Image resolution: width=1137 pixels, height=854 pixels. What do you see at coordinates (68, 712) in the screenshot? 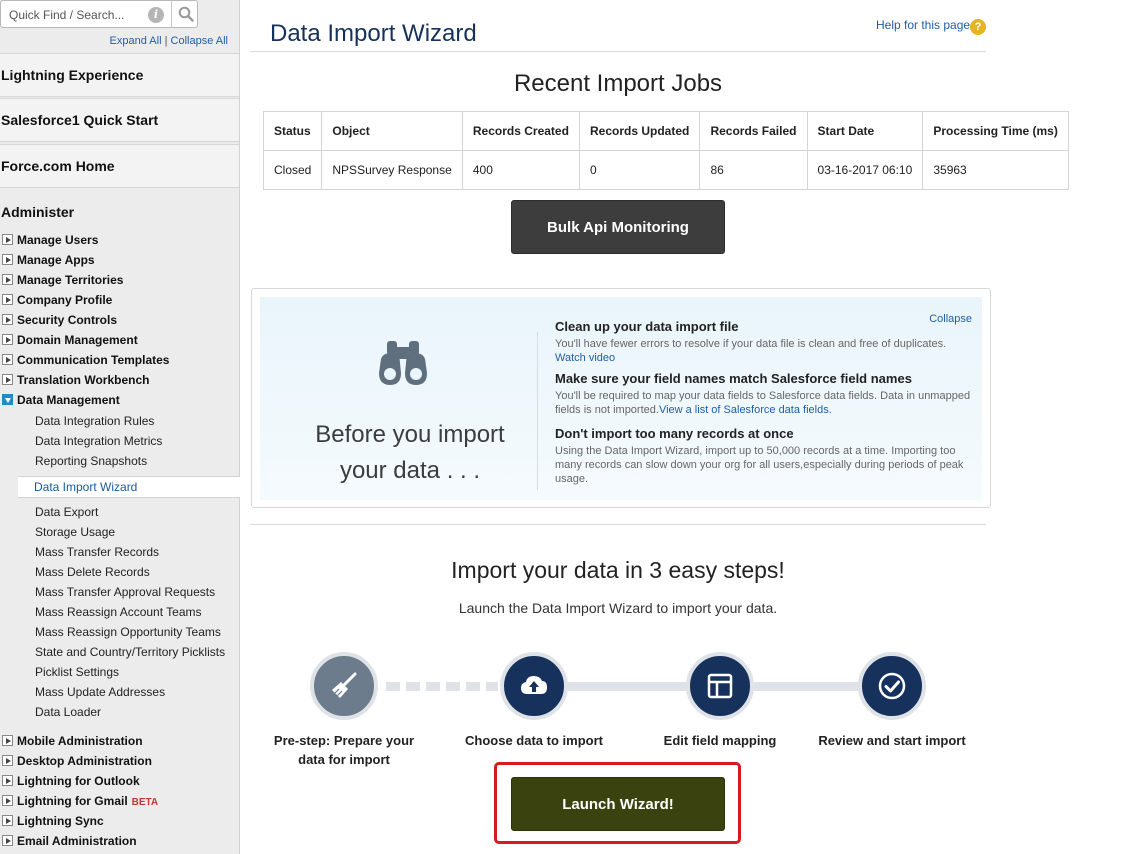
I see `sub-data-loader: Data Loader` at bounding box center [68, 712].